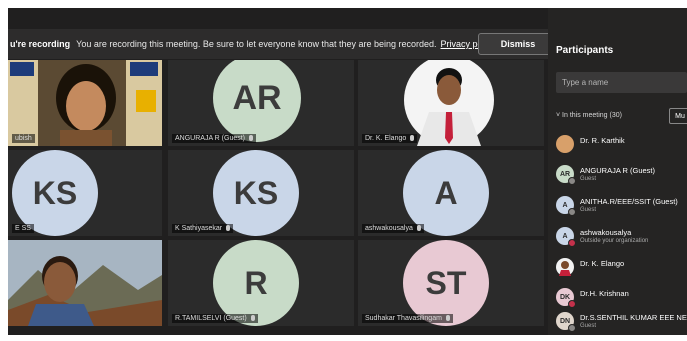  I want to click on in-meeting-section: ˅ In this meeting (30), so click(589, 115).